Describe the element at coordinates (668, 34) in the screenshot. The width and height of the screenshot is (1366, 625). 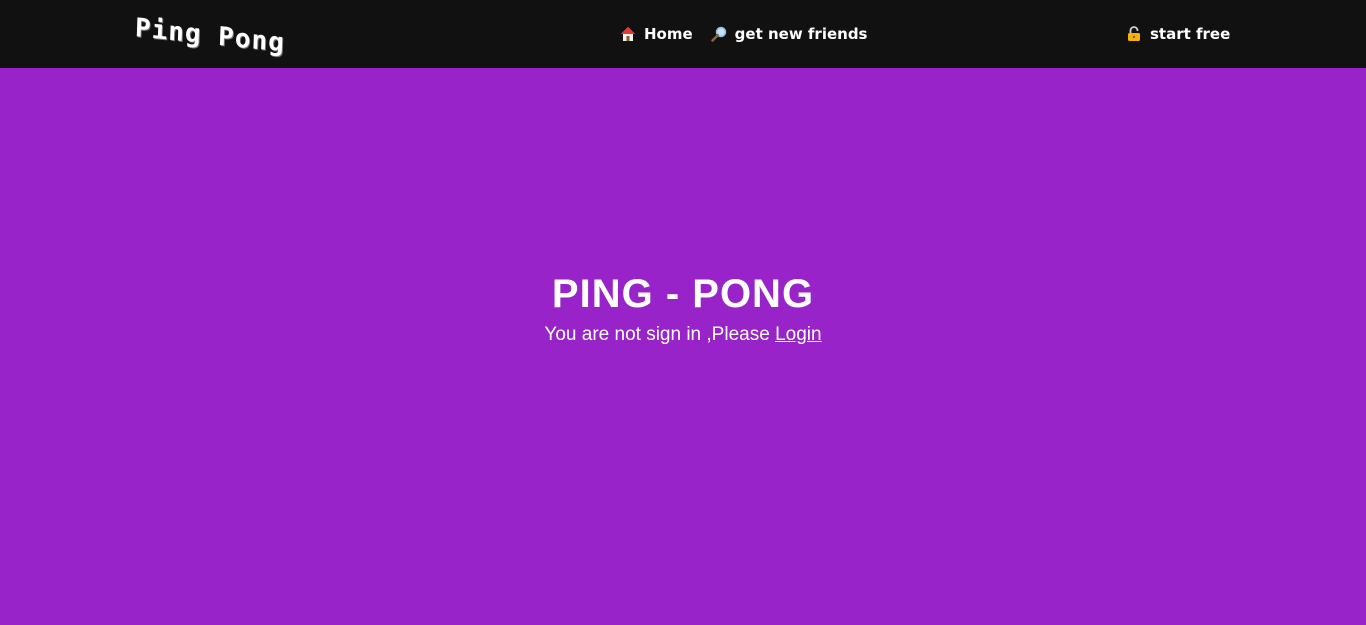
I see `nav-home-label: Home` at that location.